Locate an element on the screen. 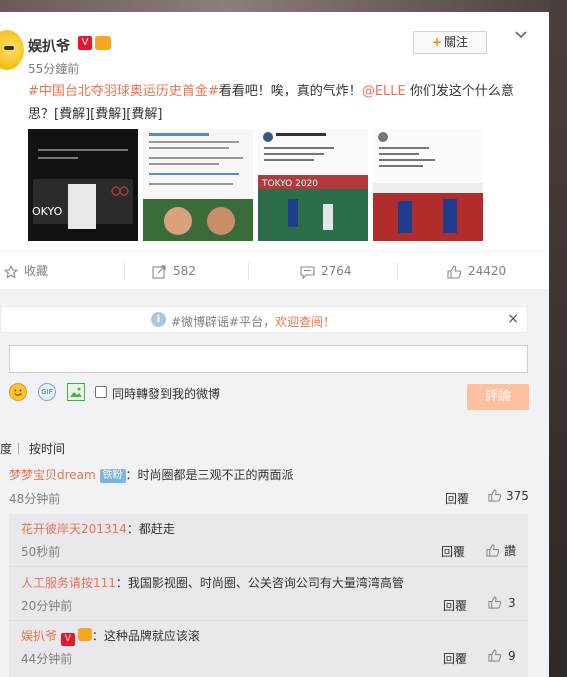 This screenshot has width=567, height=677. reply-like-button: 讚 is located at coordinates (501, 550).